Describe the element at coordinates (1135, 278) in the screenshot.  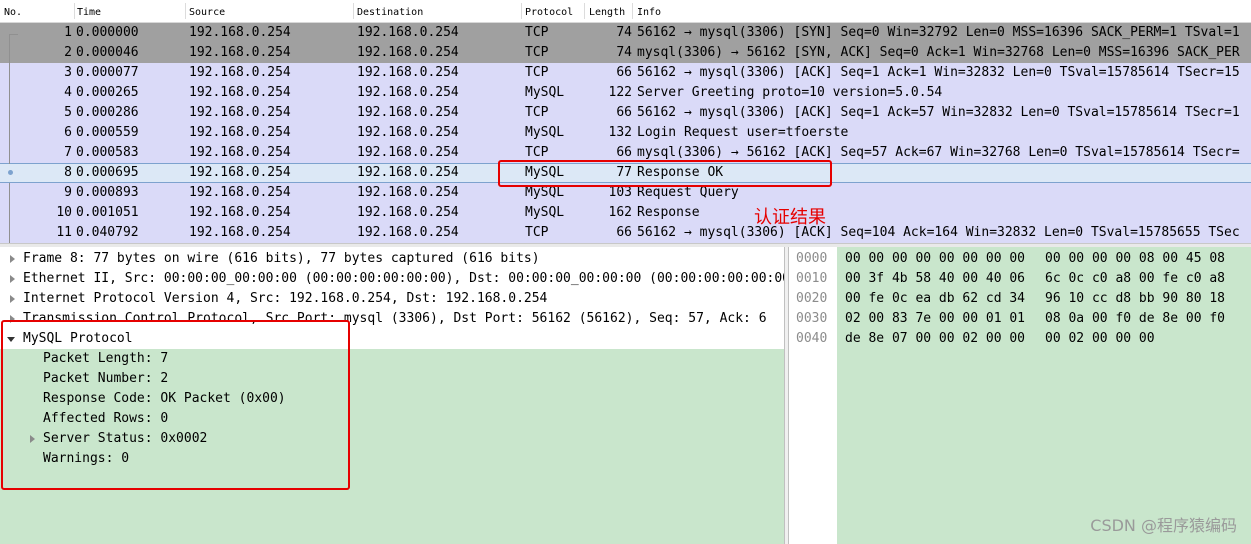
I see `bytes-hex: 6c 0c c0 a8 00 fe c0 a8` at that location.